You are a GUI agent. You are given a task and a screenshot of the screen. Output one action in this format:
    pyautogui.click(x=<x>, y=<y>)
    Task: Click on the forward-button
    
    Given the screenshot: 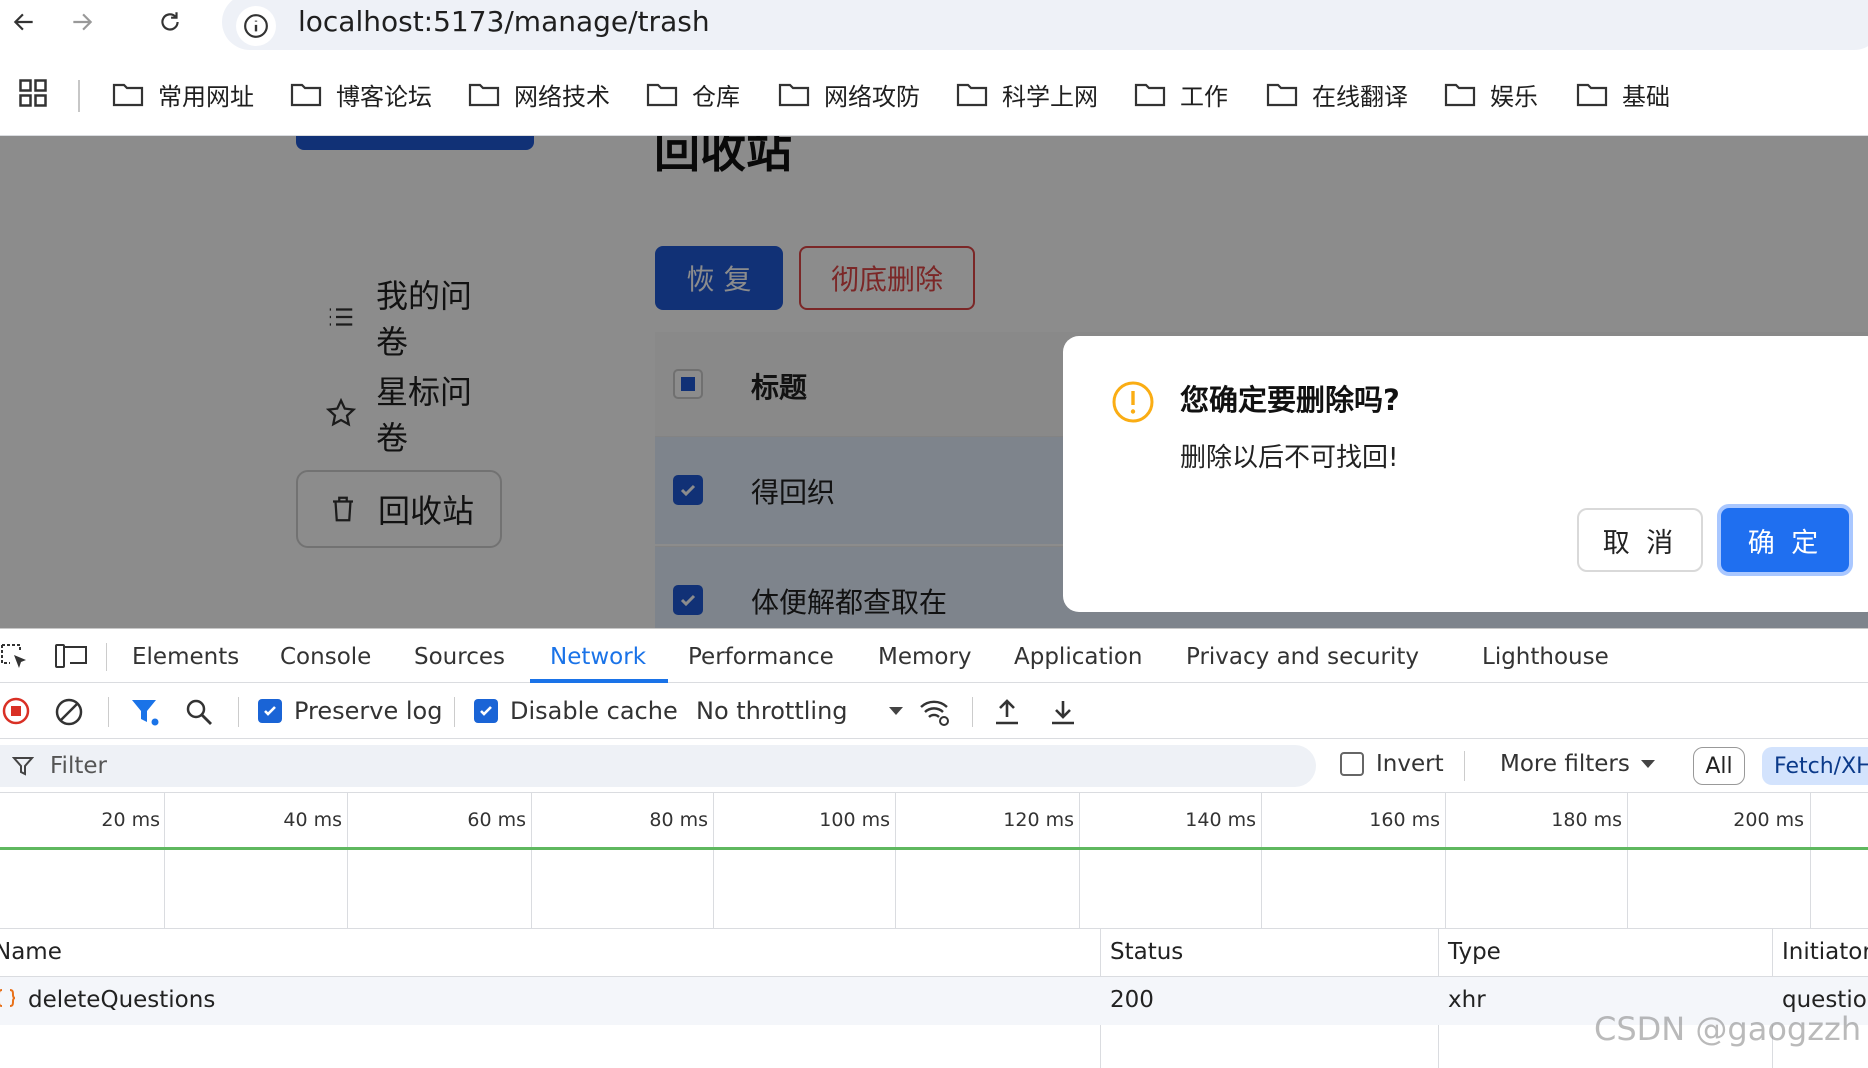 What is the action you would take?
    pyautogui.click(x=82, y=22)
    